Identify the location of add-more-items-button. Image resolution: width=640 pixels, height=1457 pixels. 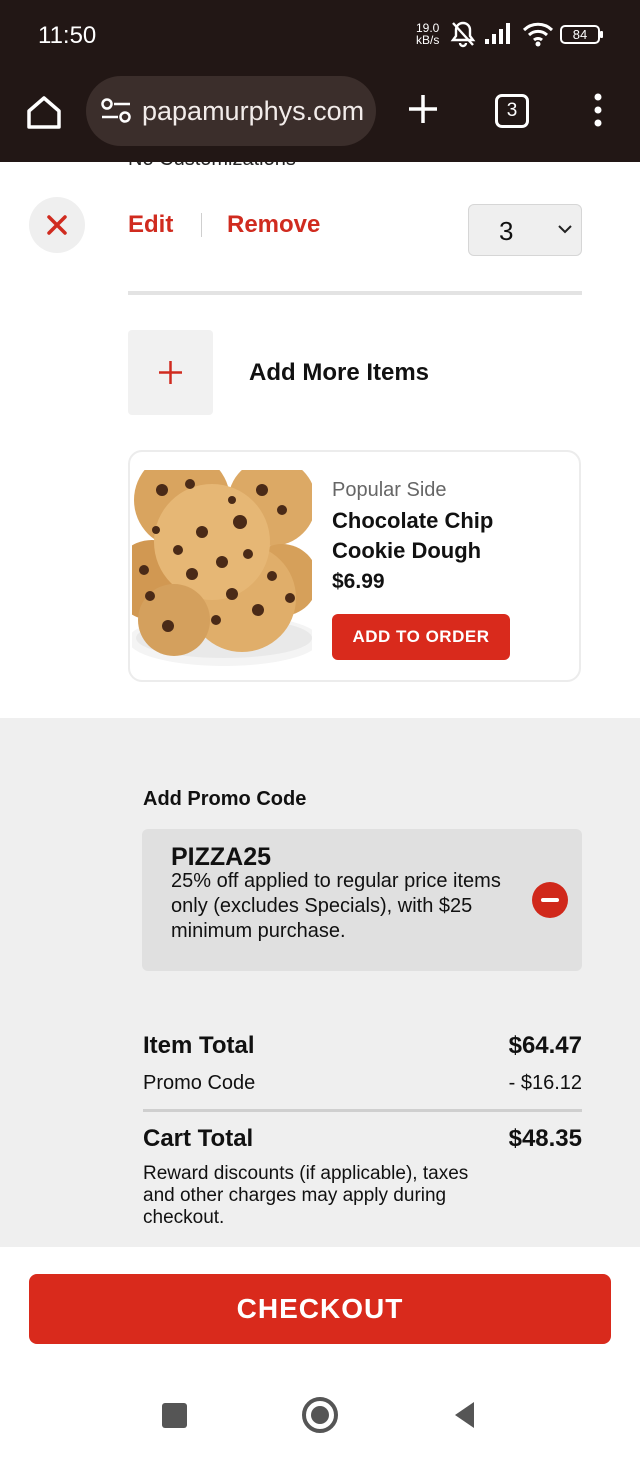
(170, 372).